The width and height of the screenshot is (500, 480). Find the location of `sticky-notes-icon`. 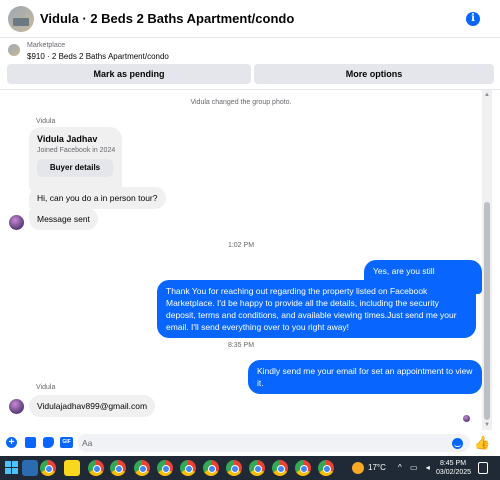

sticky-notes-icon is located at coordinates (72, 468).